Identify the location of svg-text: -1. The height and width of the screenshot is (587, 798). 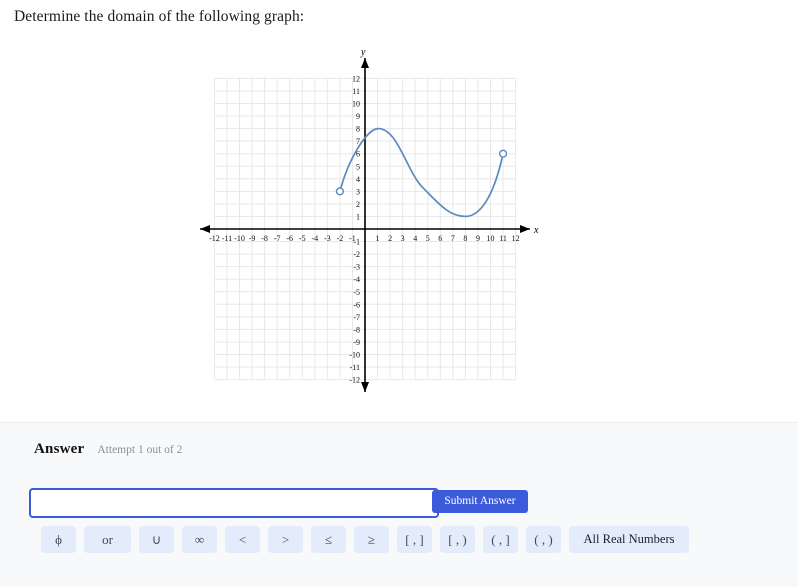
(356, 242).